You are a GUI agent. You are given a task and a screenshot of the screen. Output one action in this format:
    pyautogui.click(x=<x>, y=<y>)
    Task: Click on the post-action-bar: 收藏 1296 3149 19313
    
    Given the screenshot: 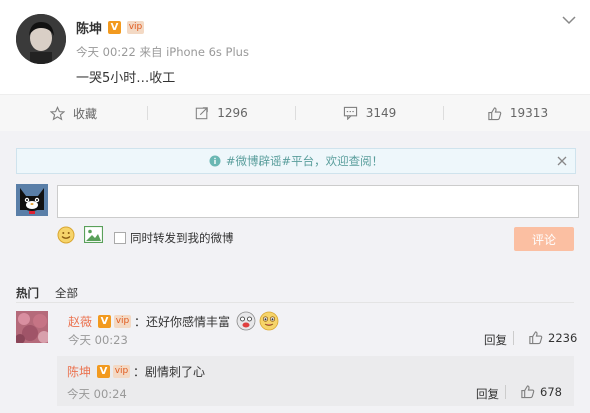 What is the action you would take?
    pyautogui.click(x=295, y=113)
    